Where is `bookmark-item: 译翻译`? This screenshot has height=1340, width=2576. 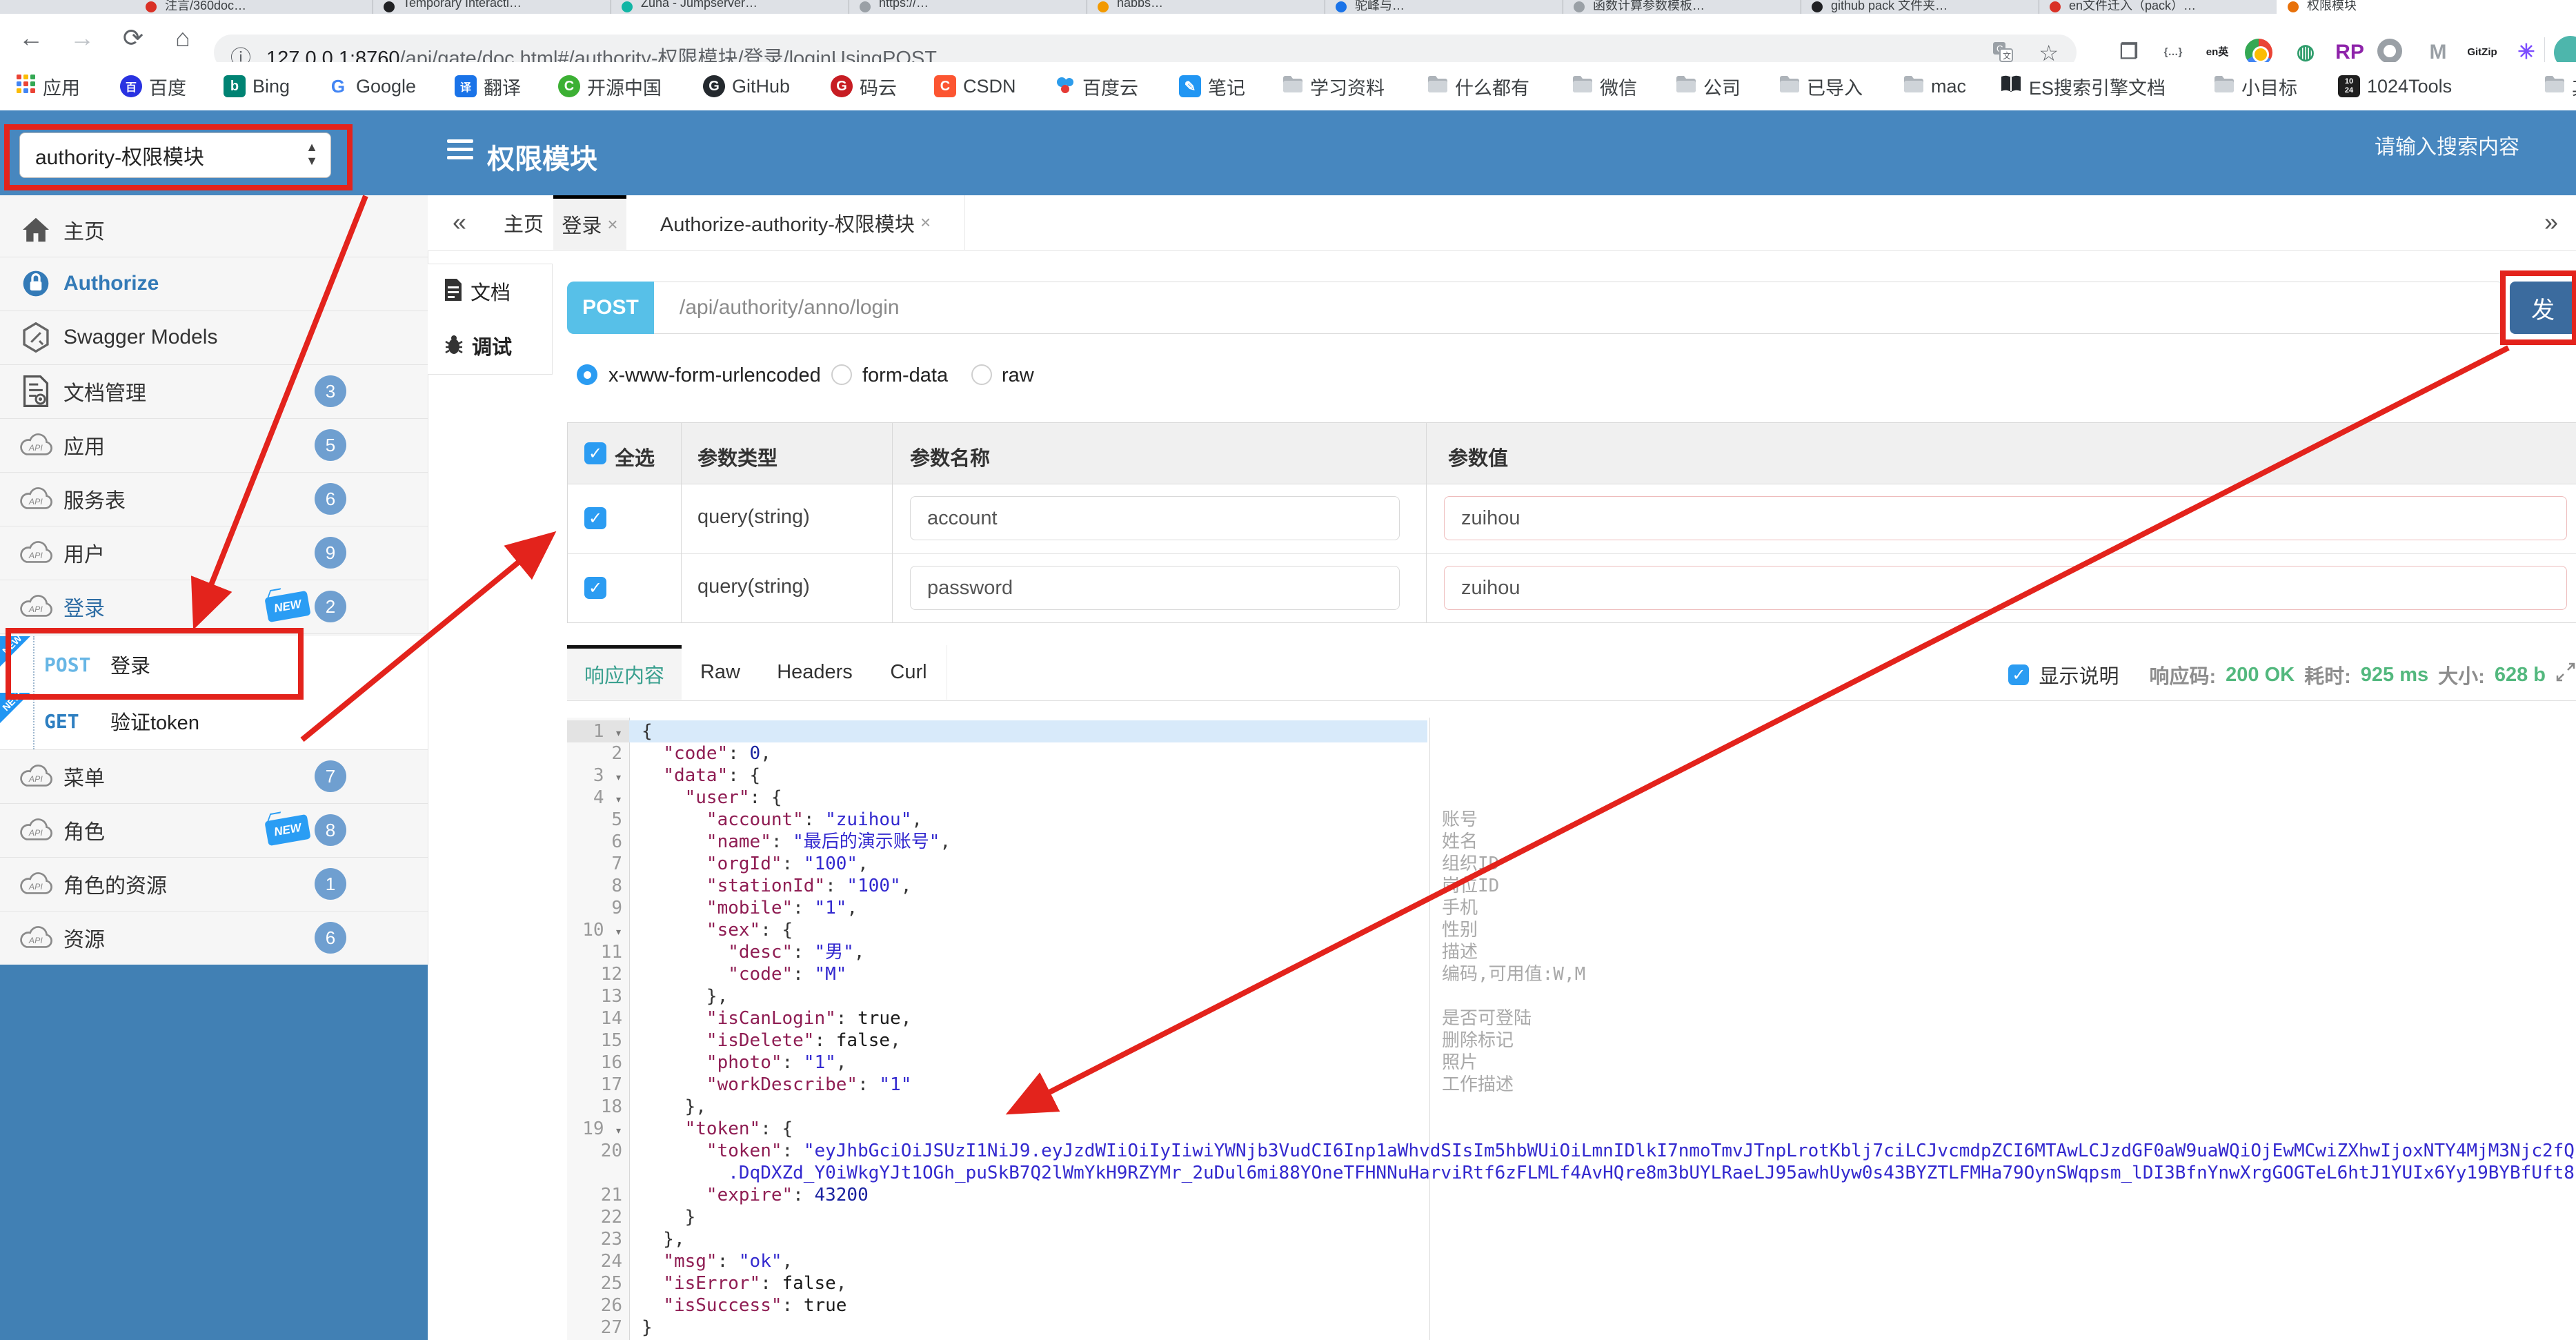
bookmark-item: 译翻译 is located at coordinates (488, 86).